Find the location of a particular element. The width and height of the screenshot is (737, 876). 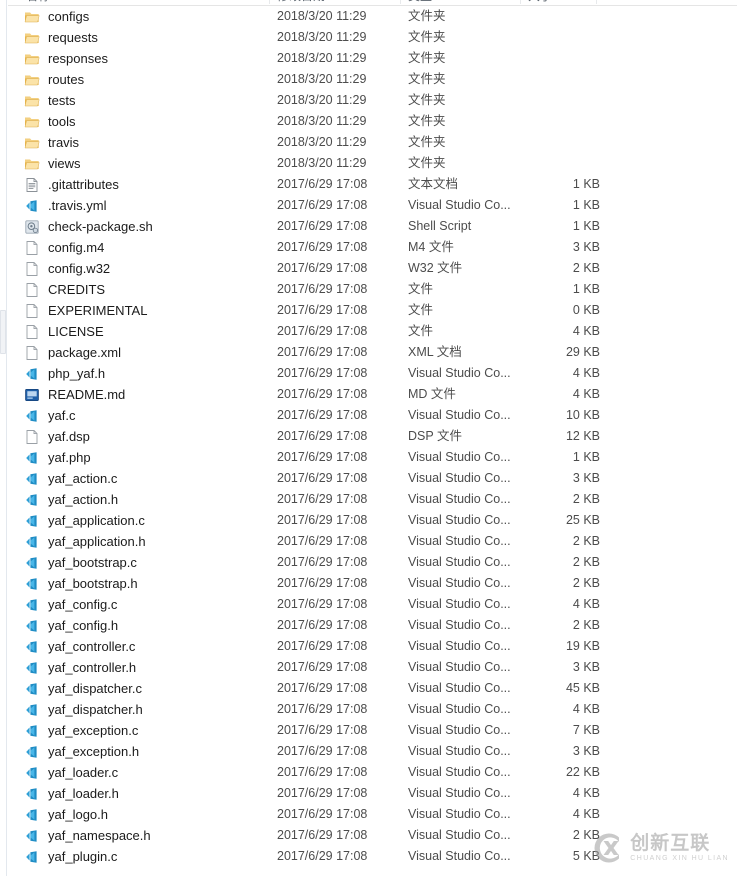

file-name-label: check-package.sh is located at coordinates (100, 226).